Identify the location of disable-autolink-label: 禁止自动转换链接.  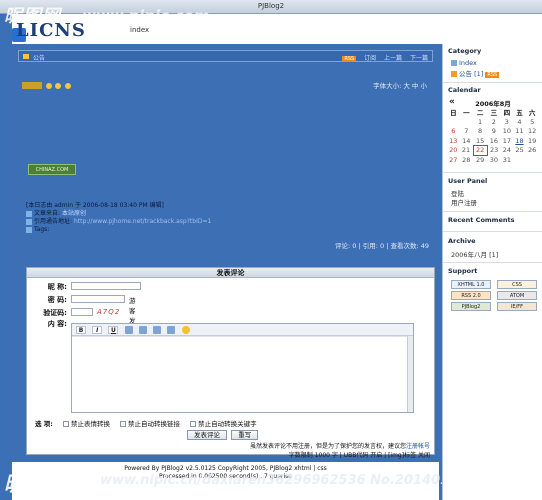
(154, 424).